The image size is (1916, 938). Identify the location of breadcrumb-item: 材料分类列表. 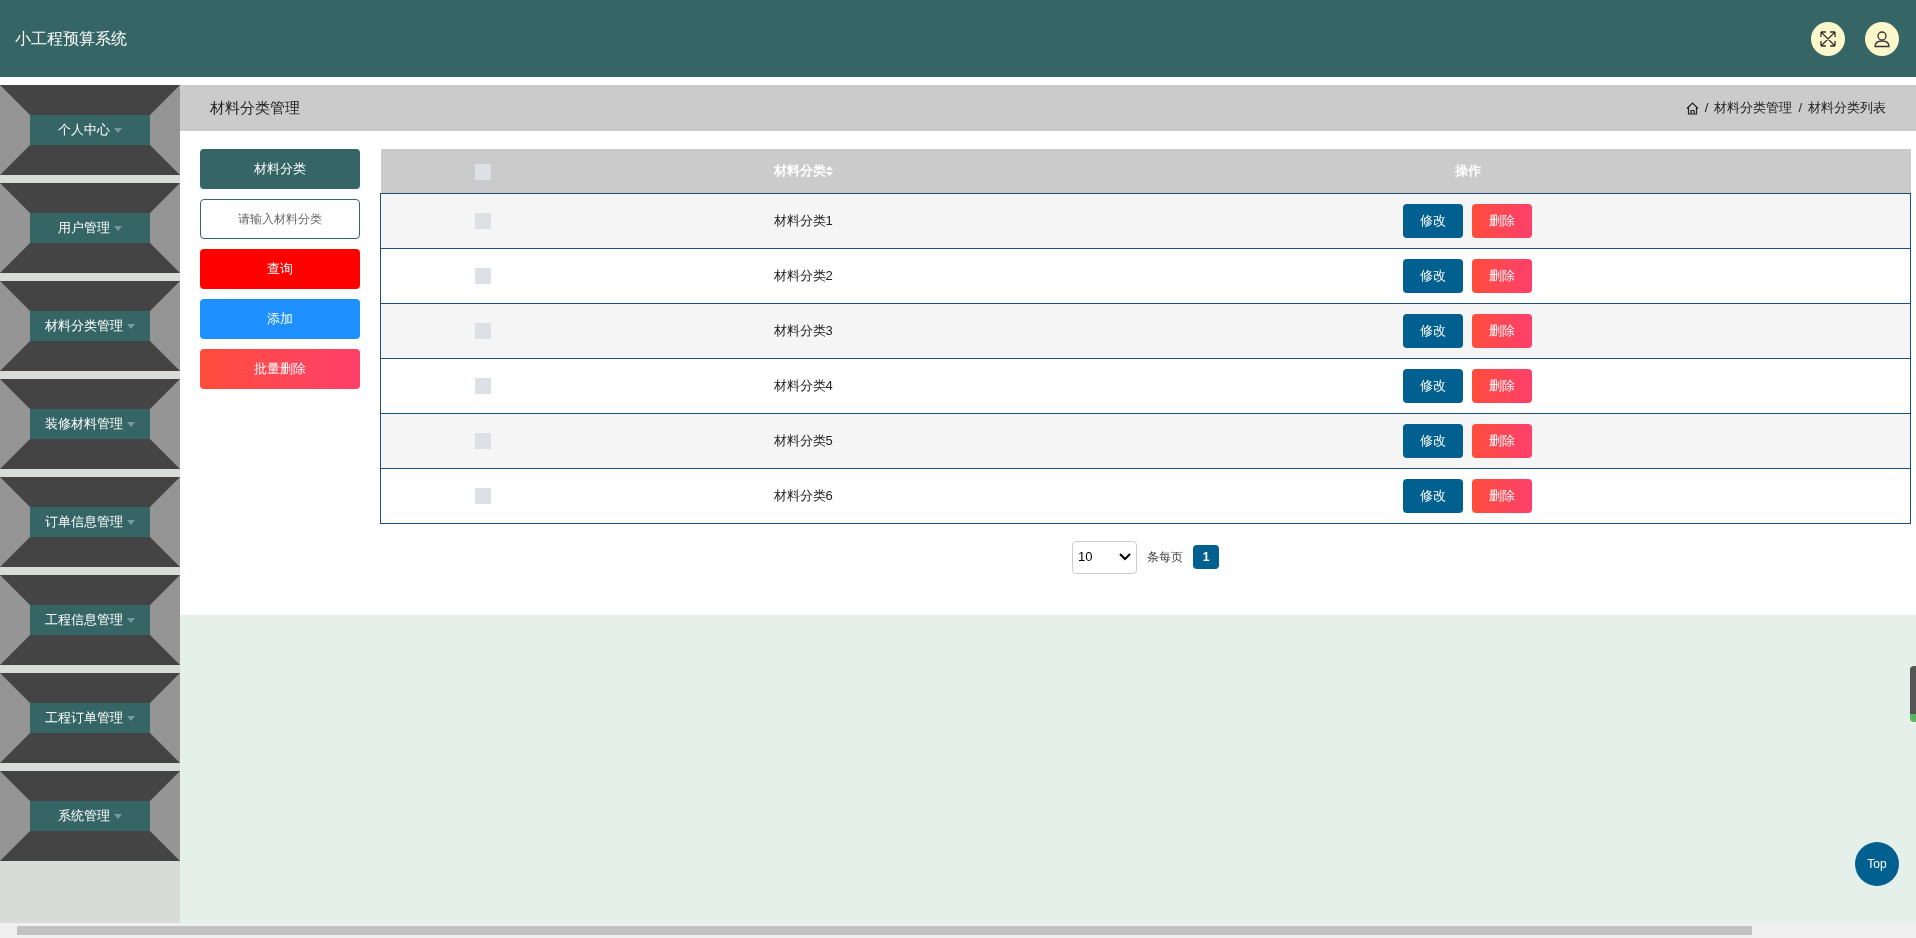
(1847, 108).